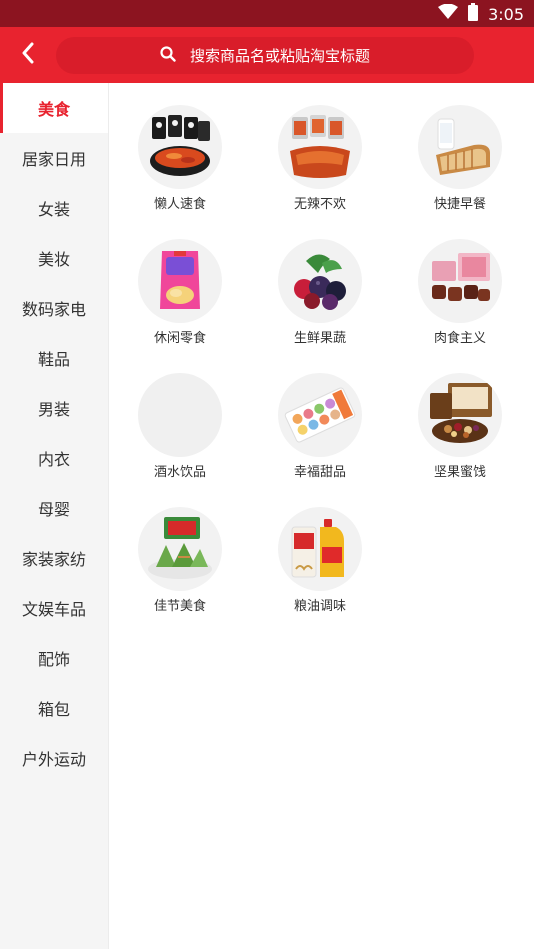 This screenshot has width=534, height=949. Describe the element at coordinates (319, 338) in the screenshot. I see `subcategory-label: 生鲜果蔬` at that location.